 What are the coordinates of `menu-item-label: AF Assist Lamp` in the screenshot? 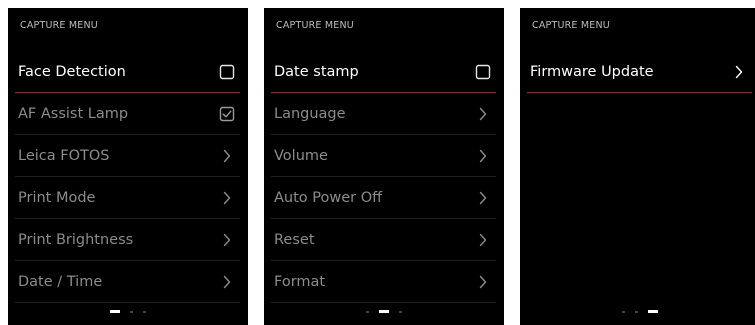 It's located at (73, 113).